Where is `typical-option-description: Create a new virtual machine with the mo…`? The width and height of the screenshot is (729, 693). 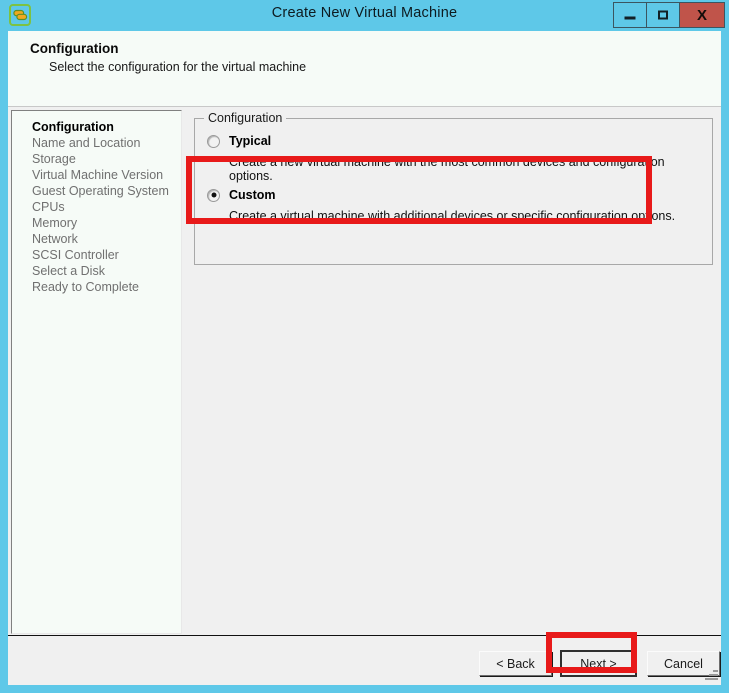
typical-option-description: Create a new virtual machine with the mo… is located at coordinates (447, 169).